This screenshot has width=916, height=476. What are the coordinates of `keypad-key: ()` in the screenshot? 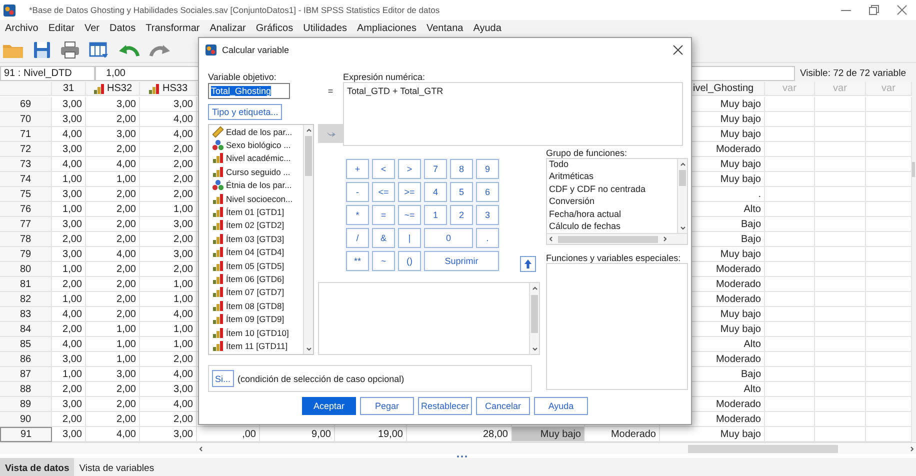 It's located at (409, 261).